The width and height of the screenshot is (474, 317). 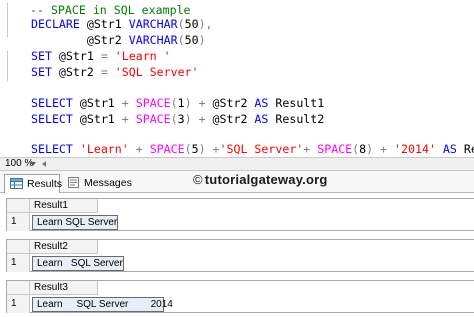 I want to click on code-token: 3, so click(x=181, y=119).